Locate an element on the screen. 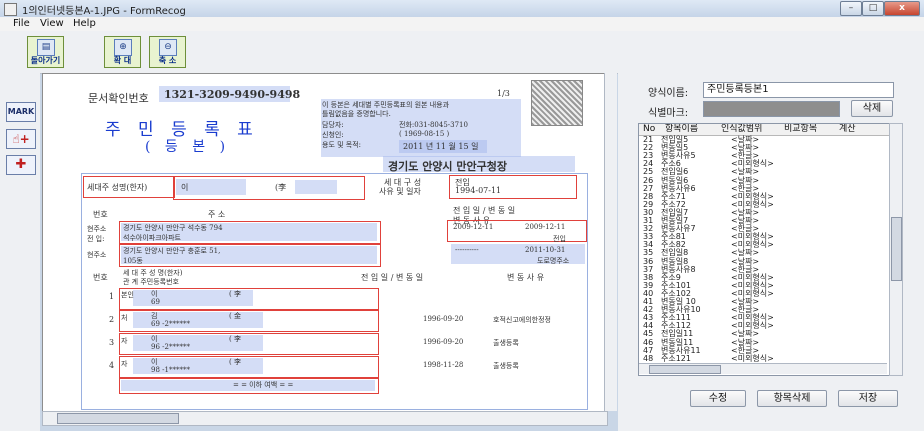 This screenshot has width=924, height=431. menu-view: View is located at coordinates (52, 23).